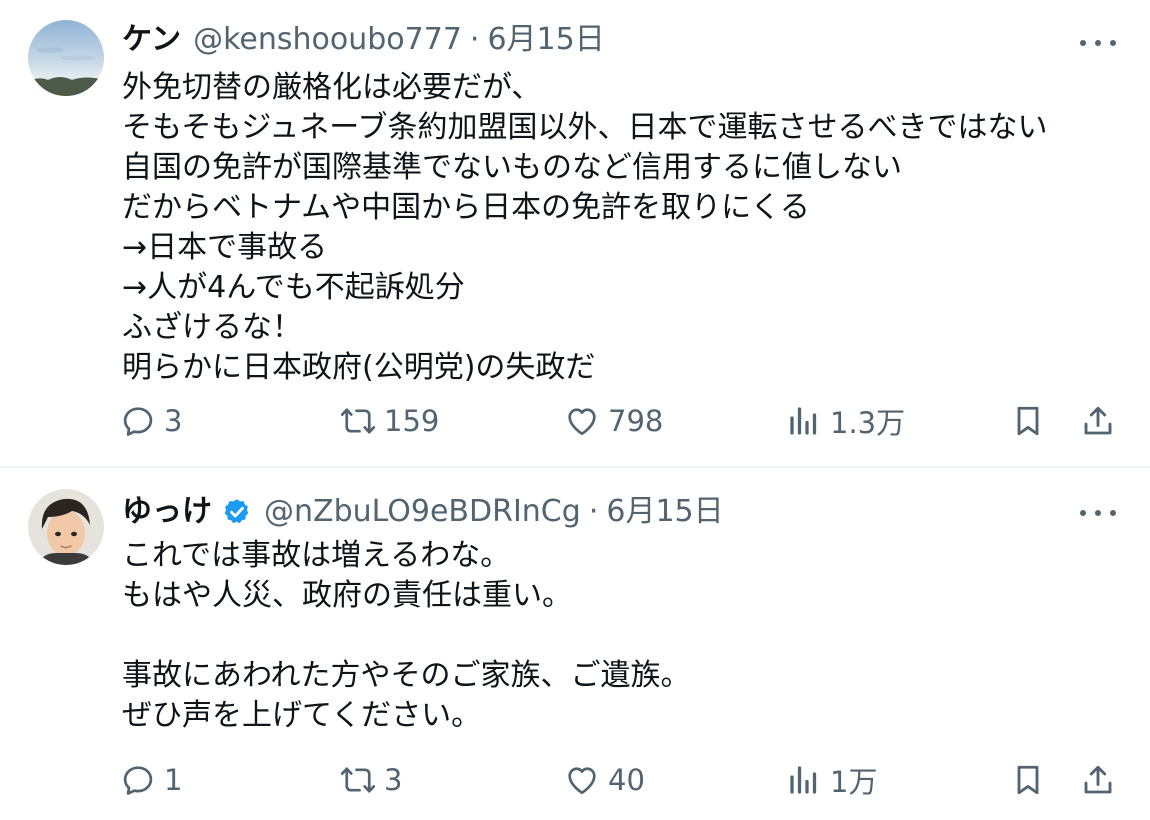  I want to click on author-handle: @kenshooubo777, so click(327, 40).